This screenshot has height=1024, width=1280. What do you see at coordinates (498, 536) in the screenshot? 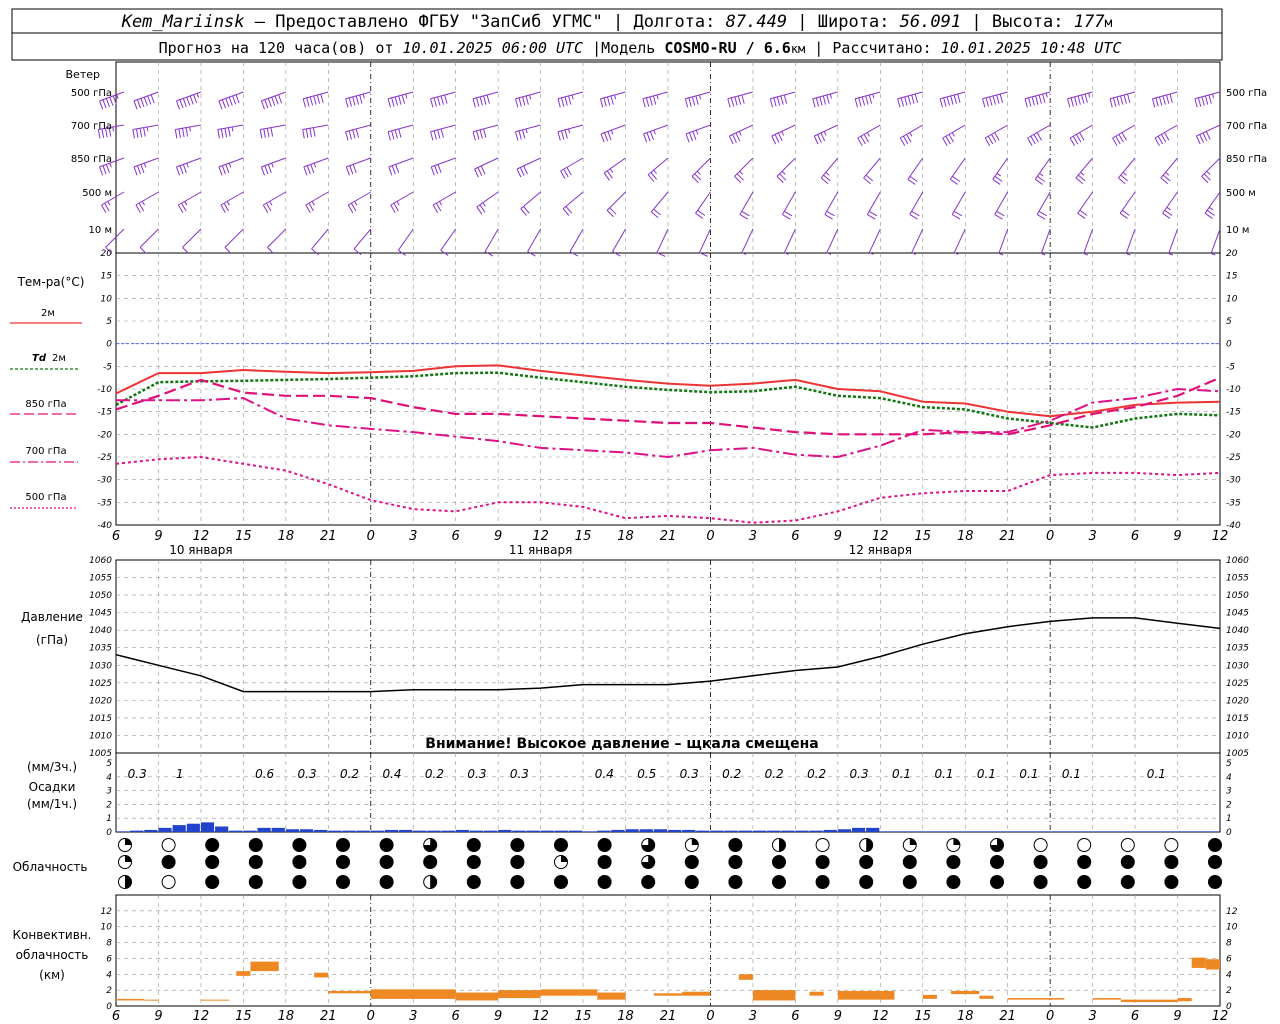
I see `time-tick-label: 9` at bounding box center [498, 536].